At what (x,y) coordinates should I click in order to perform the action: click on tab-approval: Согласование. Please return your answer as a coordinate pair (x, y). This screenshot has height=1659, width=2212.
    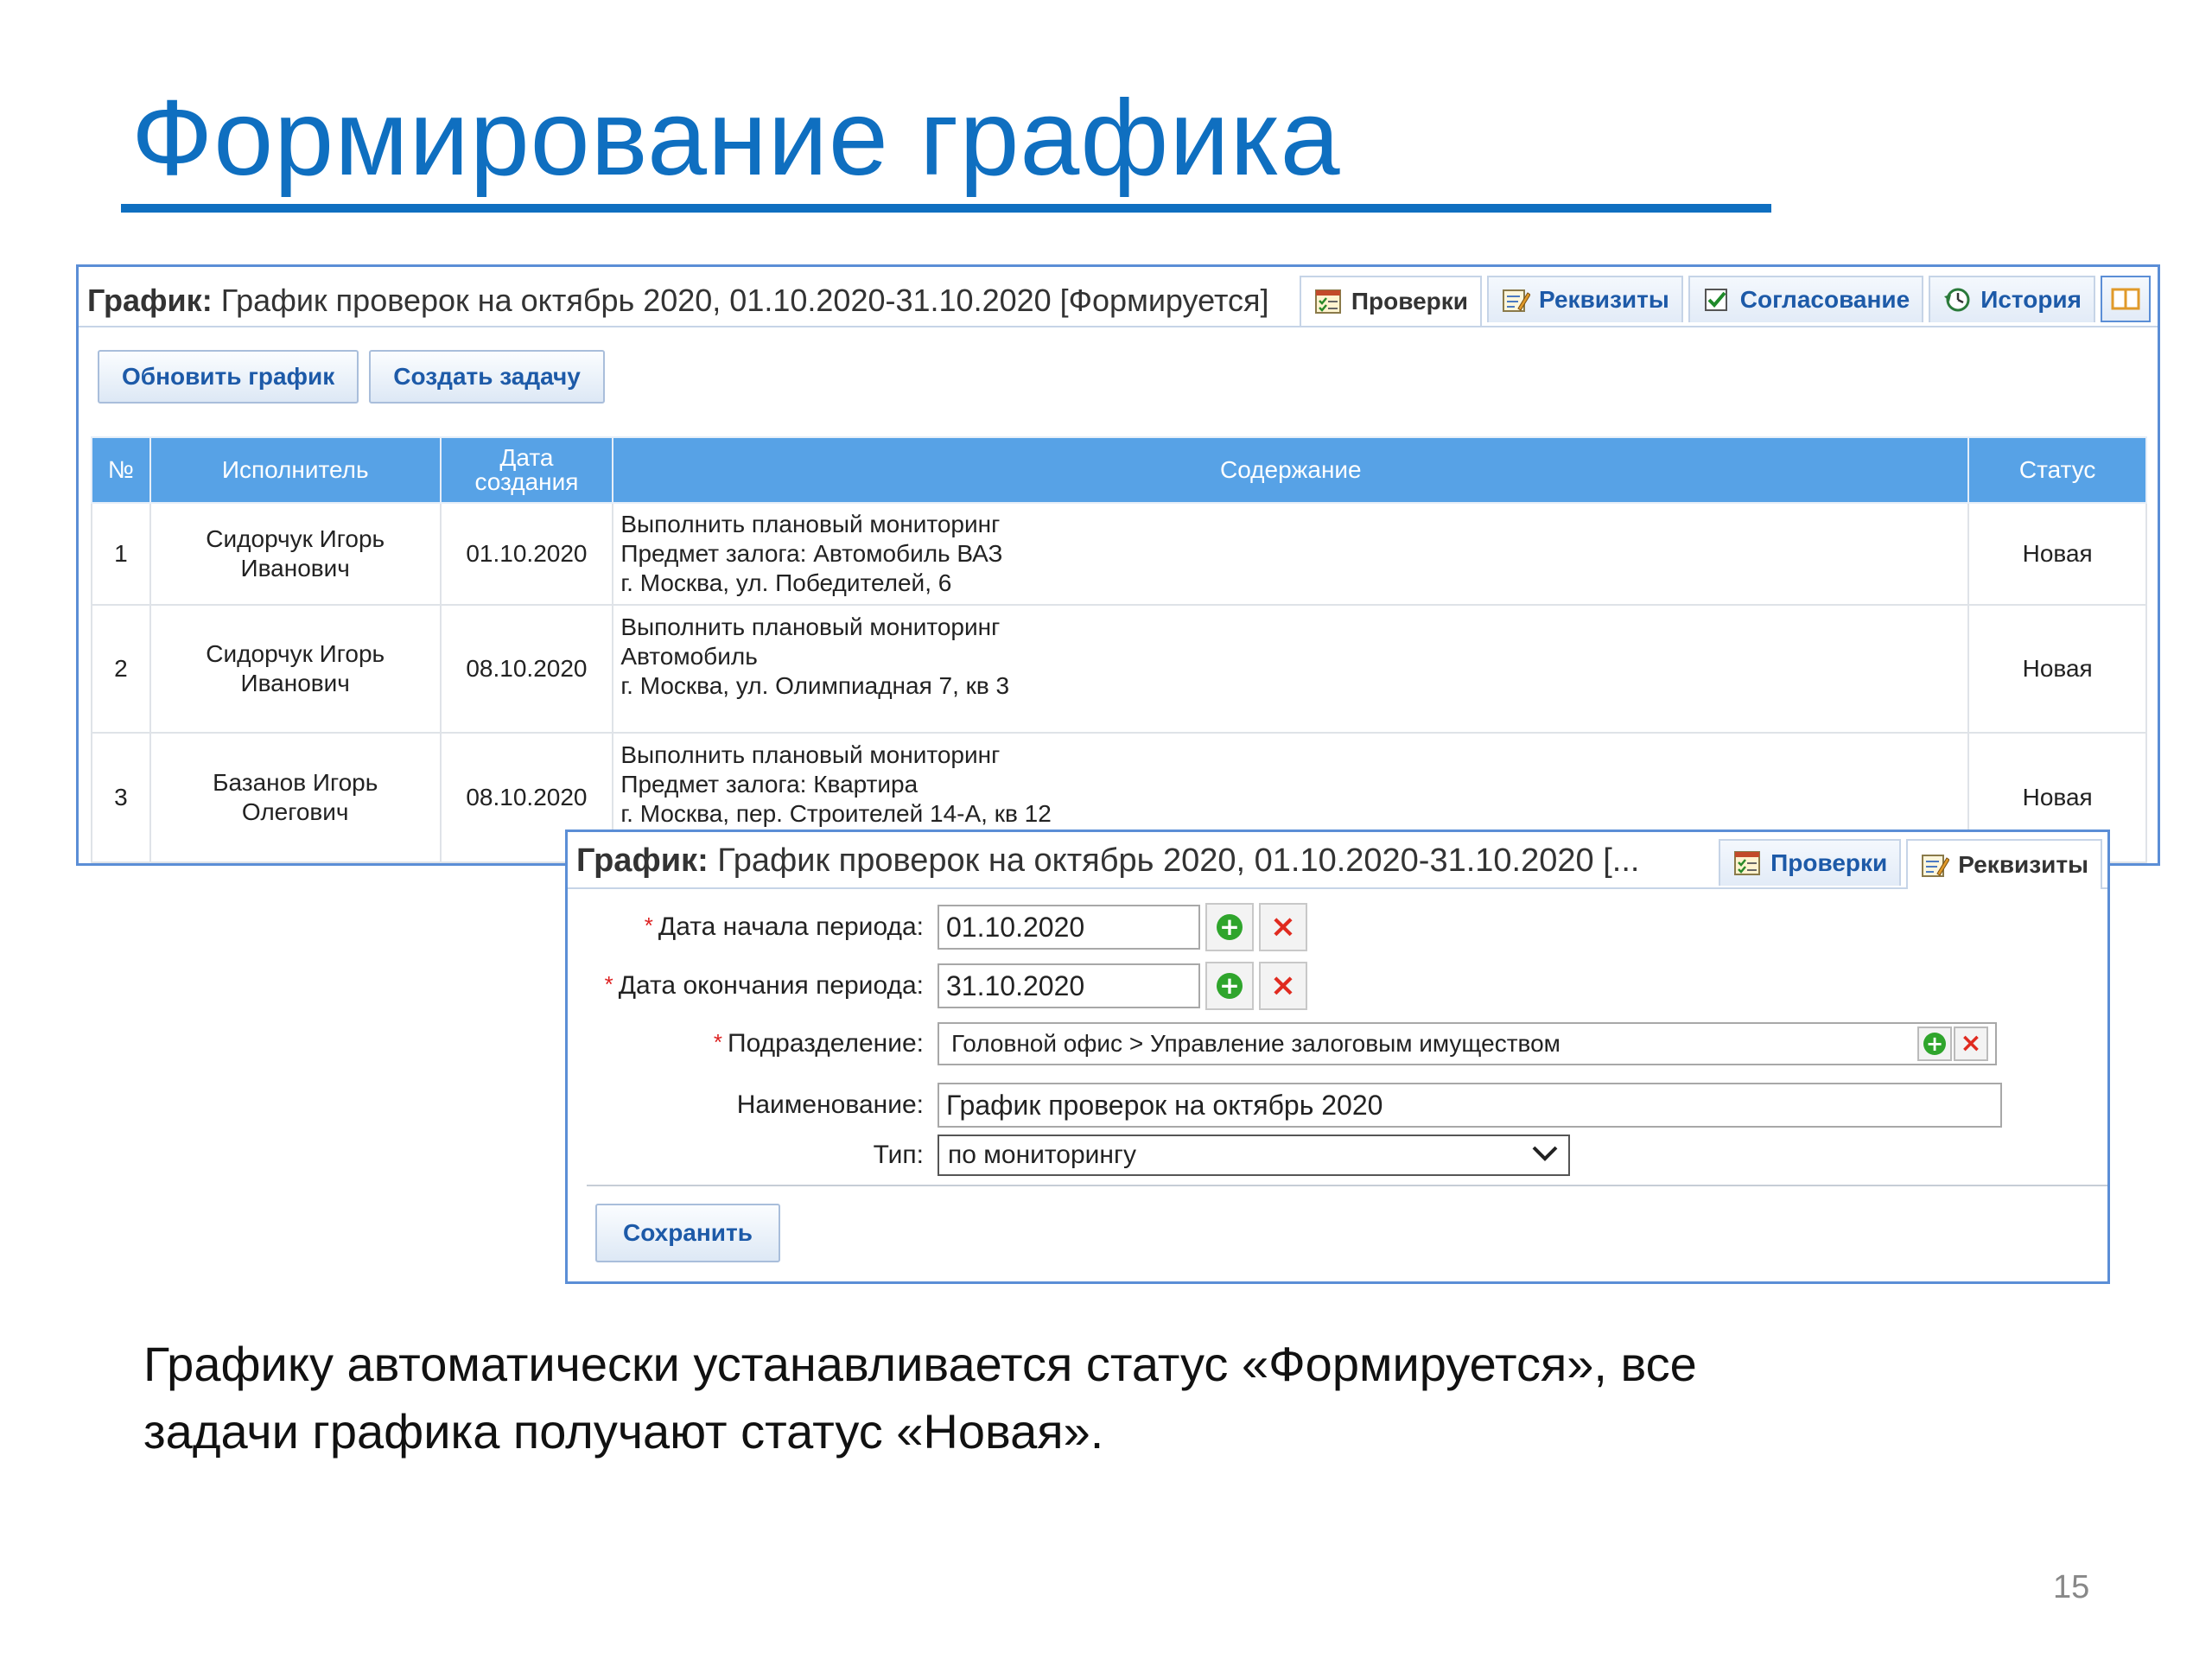
    Looking at the image, I should click on (1806, 299).